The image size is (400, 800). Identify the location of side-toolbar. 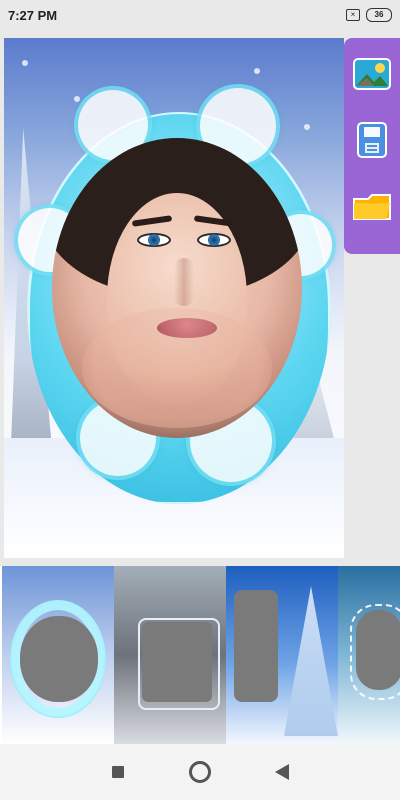
(372, 146).